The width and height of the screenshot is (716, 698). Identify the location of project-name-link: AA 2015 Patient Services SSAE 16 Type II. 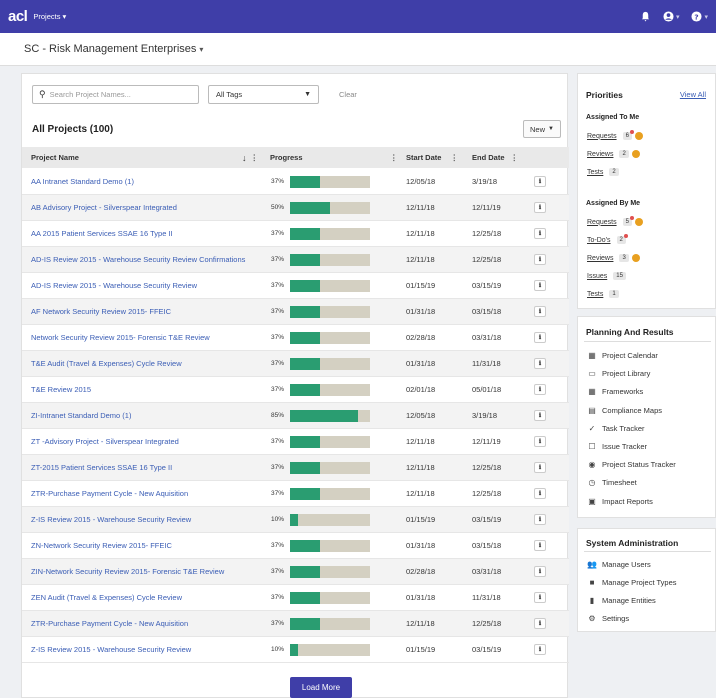
(102, 233).